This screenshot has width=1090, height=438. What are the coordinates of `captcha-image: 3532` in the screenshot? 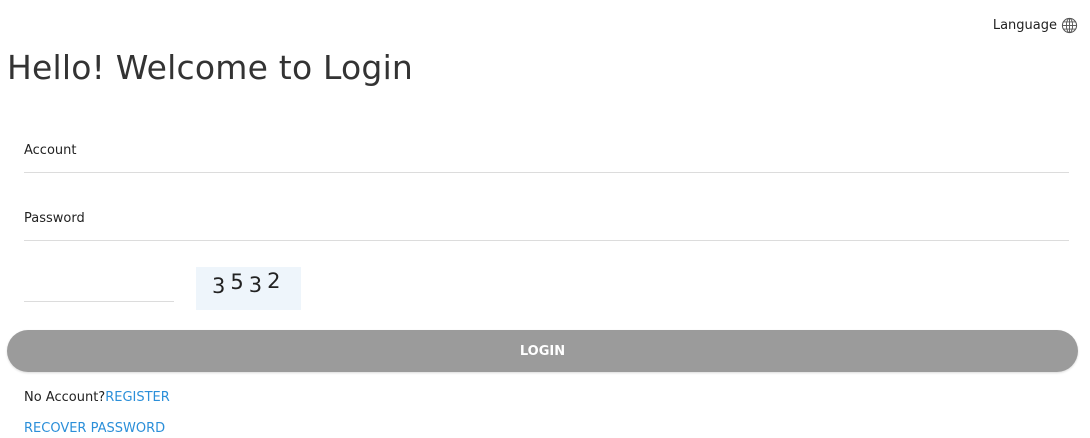 It's located at (248, 288).